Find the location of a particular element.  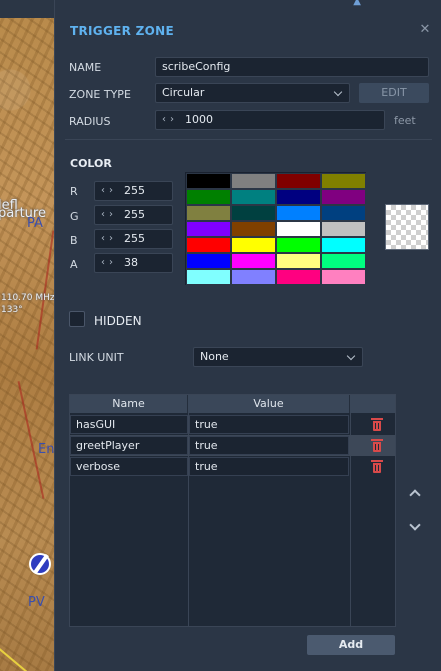

table-row: greetPlayer true is located at coordinates (232, 445).